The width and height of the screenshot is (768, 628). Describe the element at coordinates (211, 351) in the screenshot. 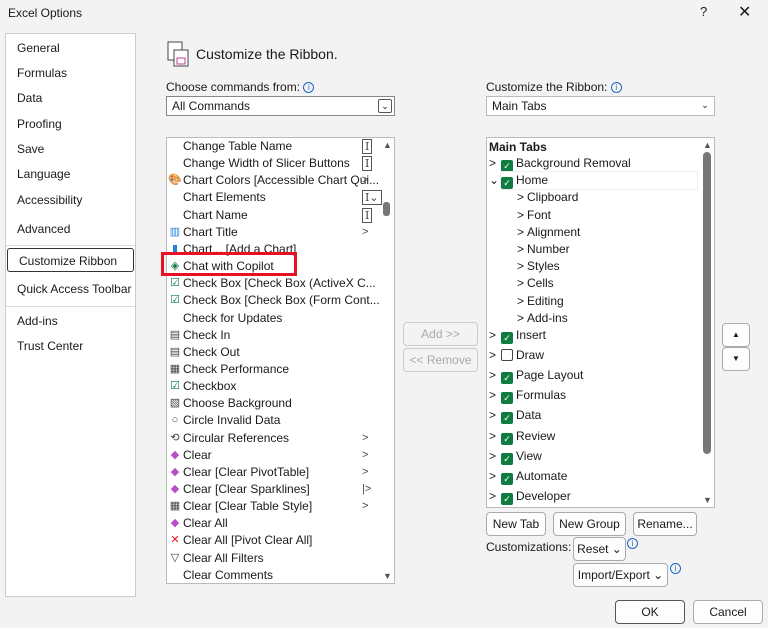

I see `command-label: Check Out` at that location.